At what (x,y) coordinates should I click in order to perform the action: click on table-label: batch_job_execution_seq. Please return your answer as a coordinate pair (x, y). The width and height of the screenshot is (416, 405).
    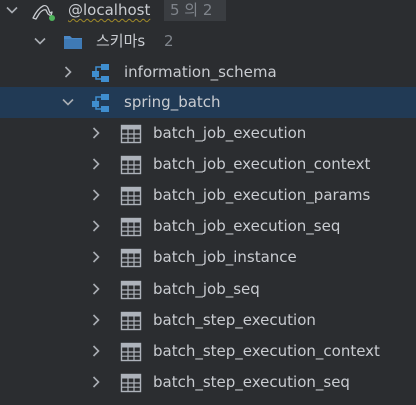
    Looking at the image, I should click on (247, 226).